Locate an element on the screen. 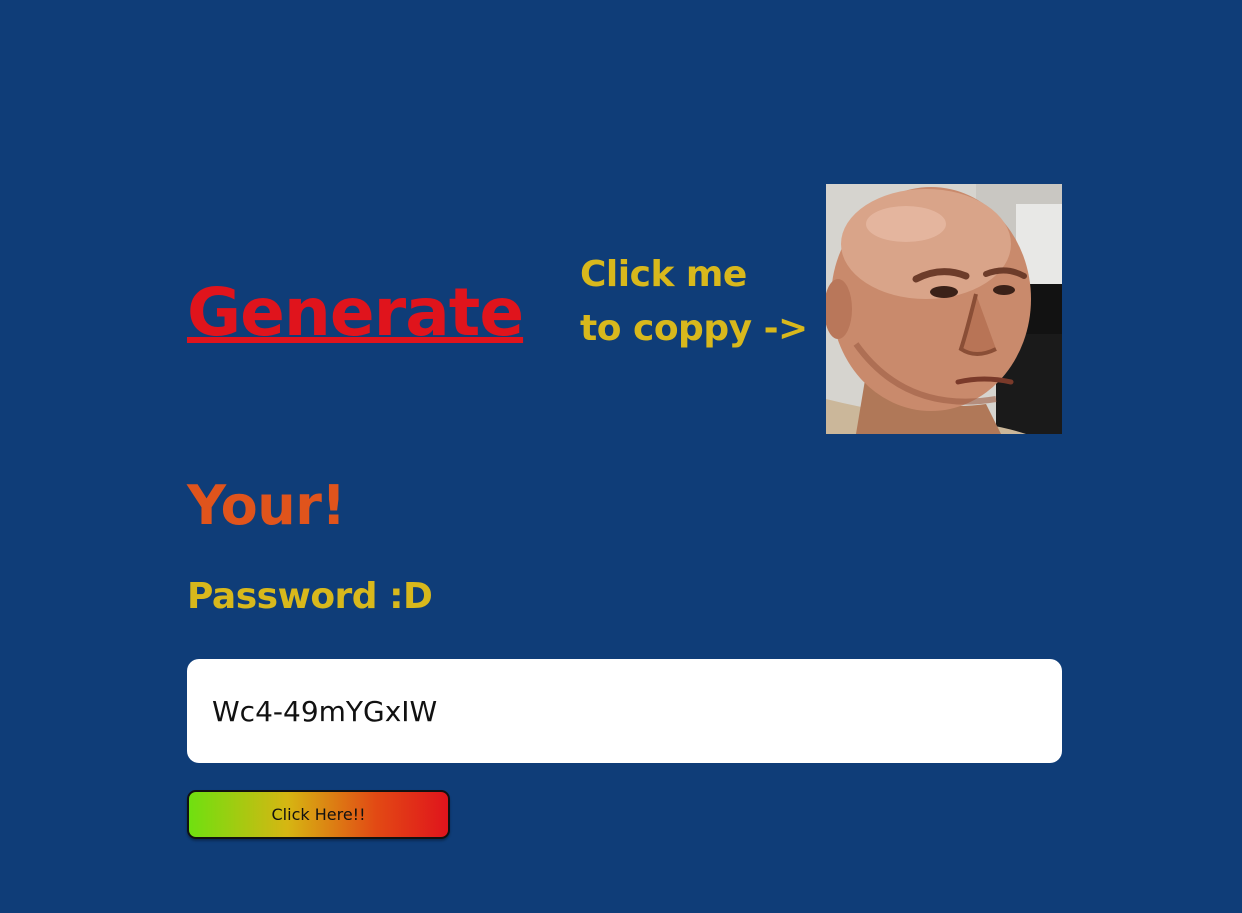 The height and width of the screenshot is (913, 1242). generate-link: Generate is located at coordinates (355, 313).